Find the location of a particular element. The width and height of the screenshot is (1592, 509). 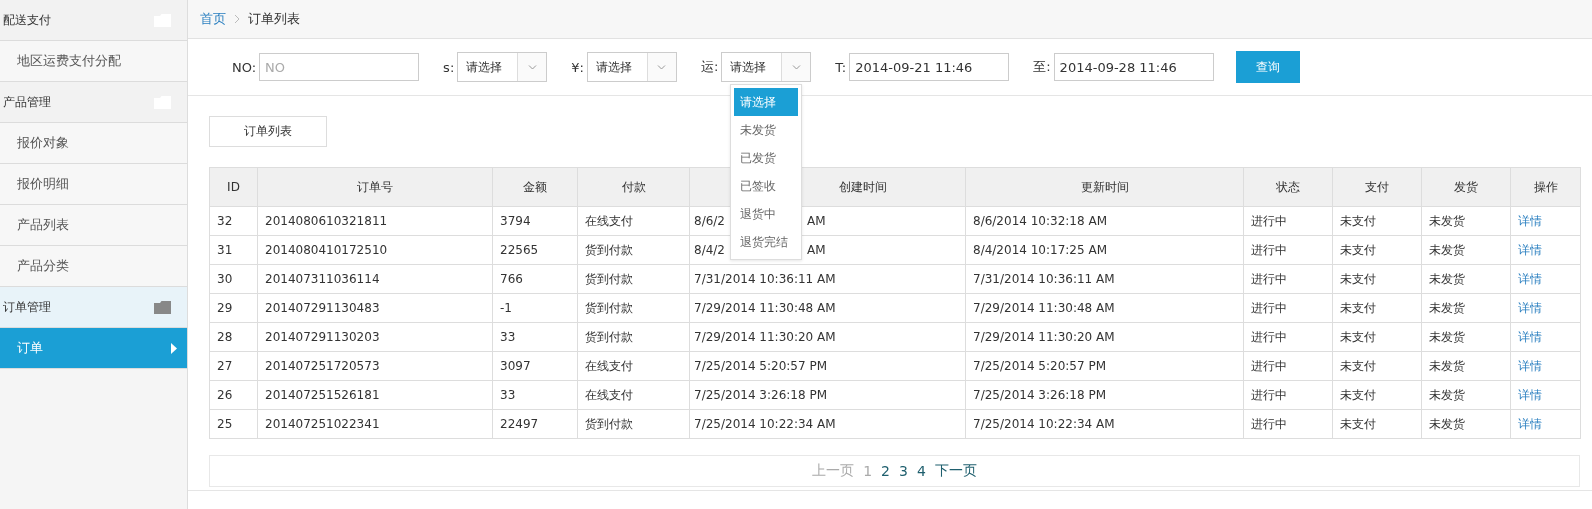

breadcrumb-current: 订单列表 is located at coordinates (274, 19).